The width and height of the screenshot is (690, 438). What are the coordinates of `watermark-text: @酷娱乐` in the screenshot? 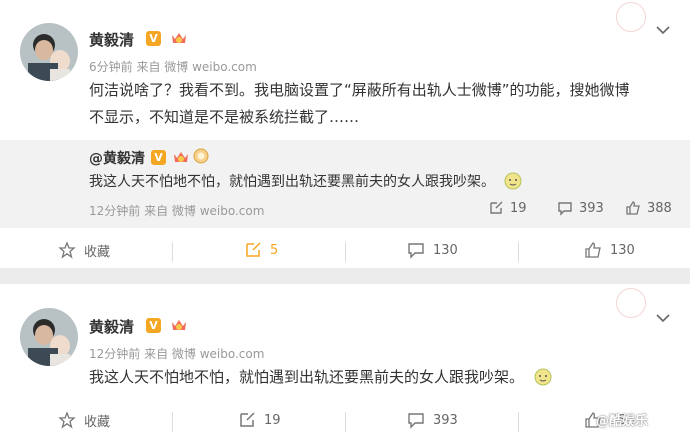 It's located at (622, 421).